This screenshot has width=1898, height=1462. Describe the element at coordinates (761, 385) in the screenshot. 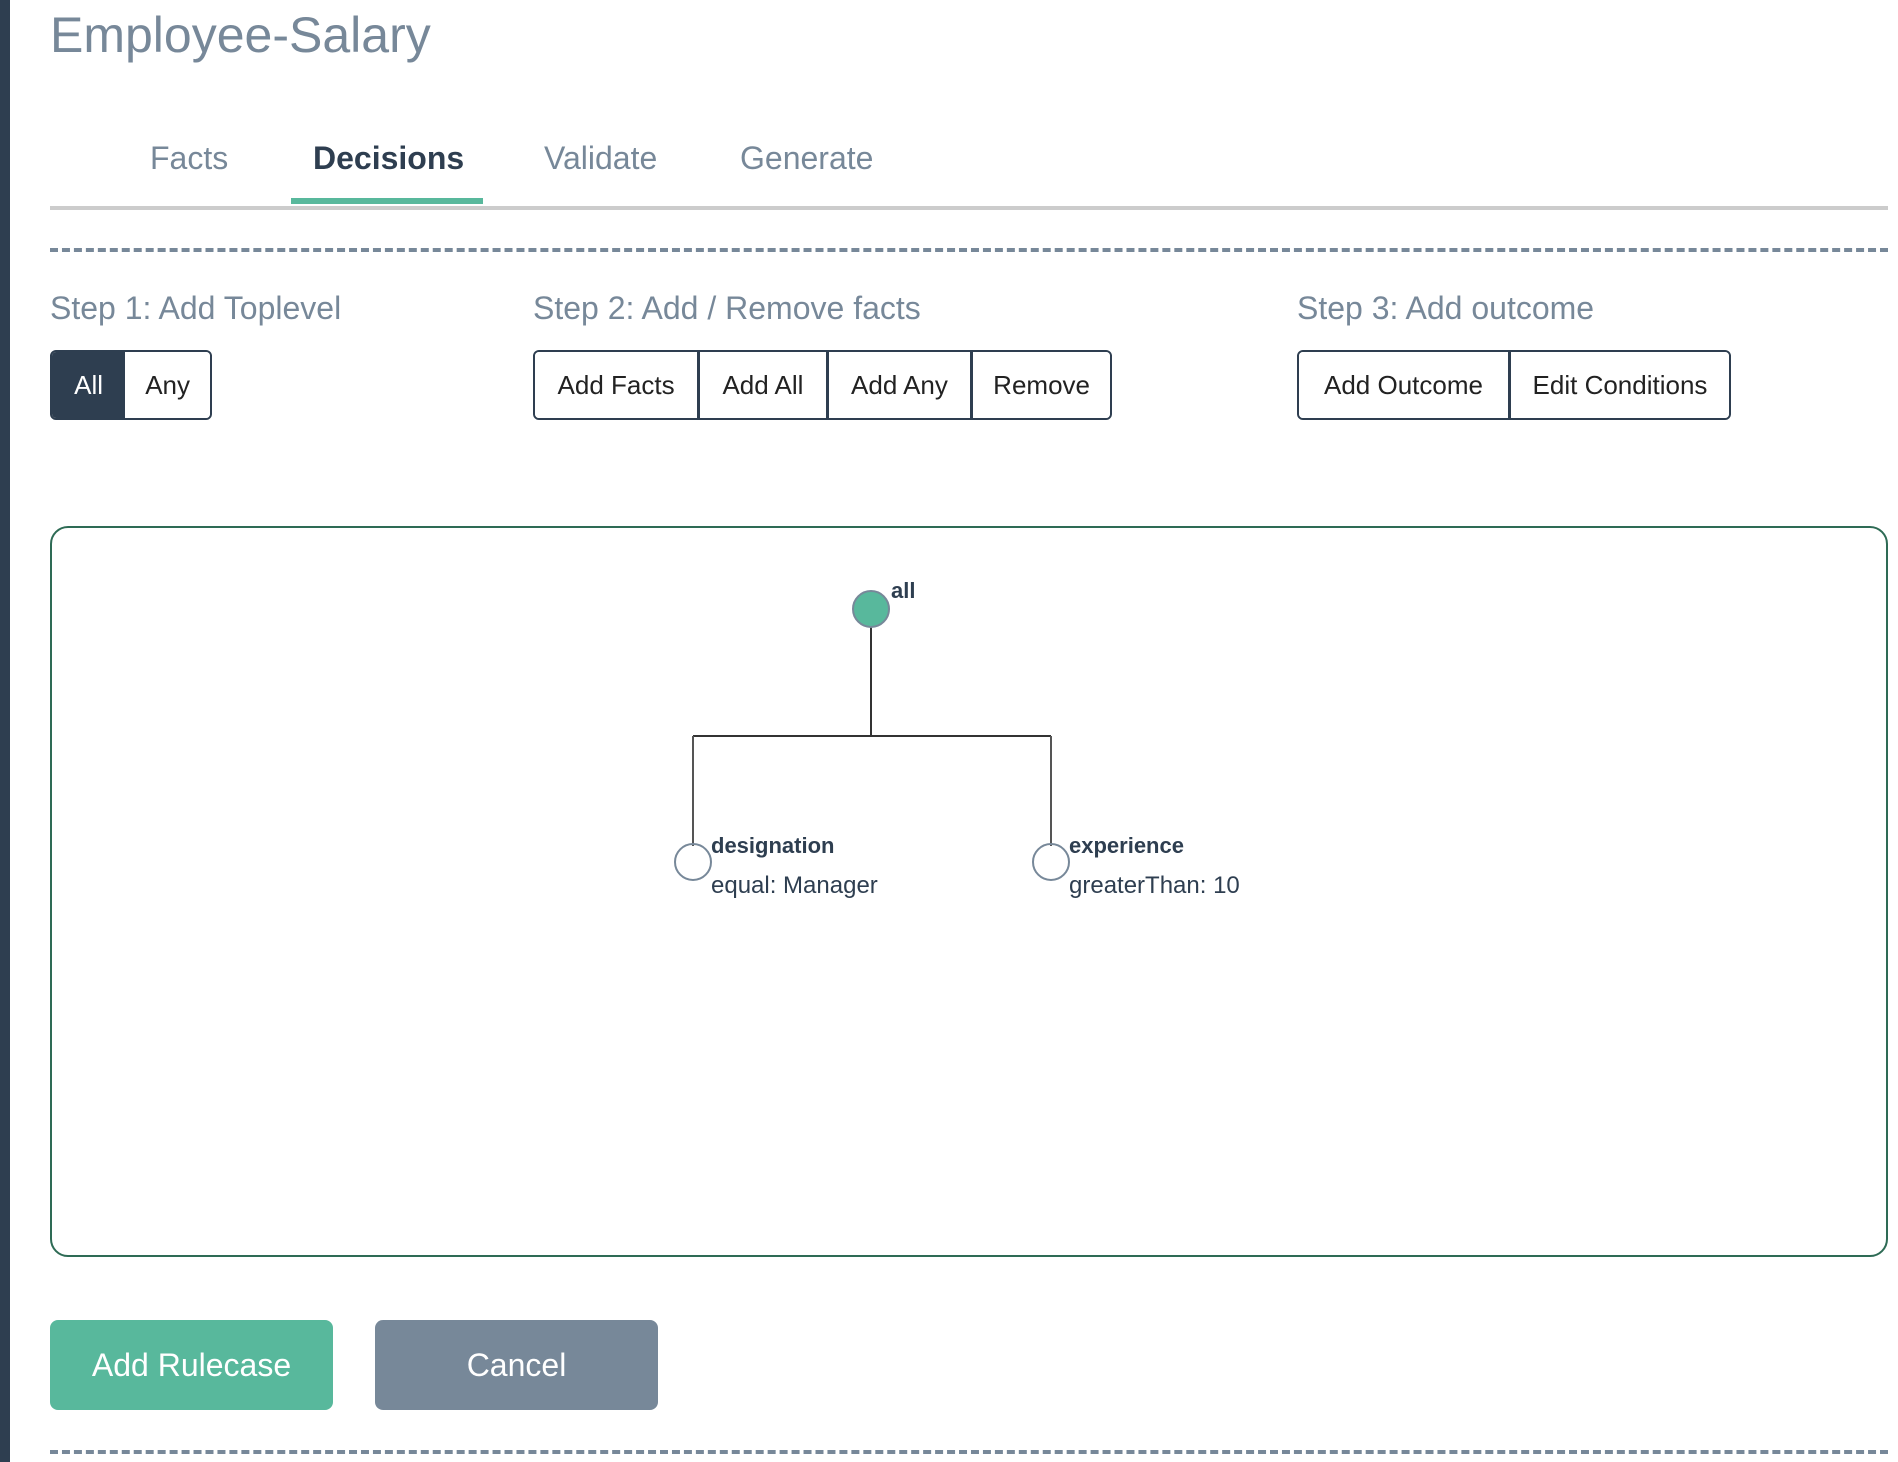

I see `add-all-button: Add All` at that location.